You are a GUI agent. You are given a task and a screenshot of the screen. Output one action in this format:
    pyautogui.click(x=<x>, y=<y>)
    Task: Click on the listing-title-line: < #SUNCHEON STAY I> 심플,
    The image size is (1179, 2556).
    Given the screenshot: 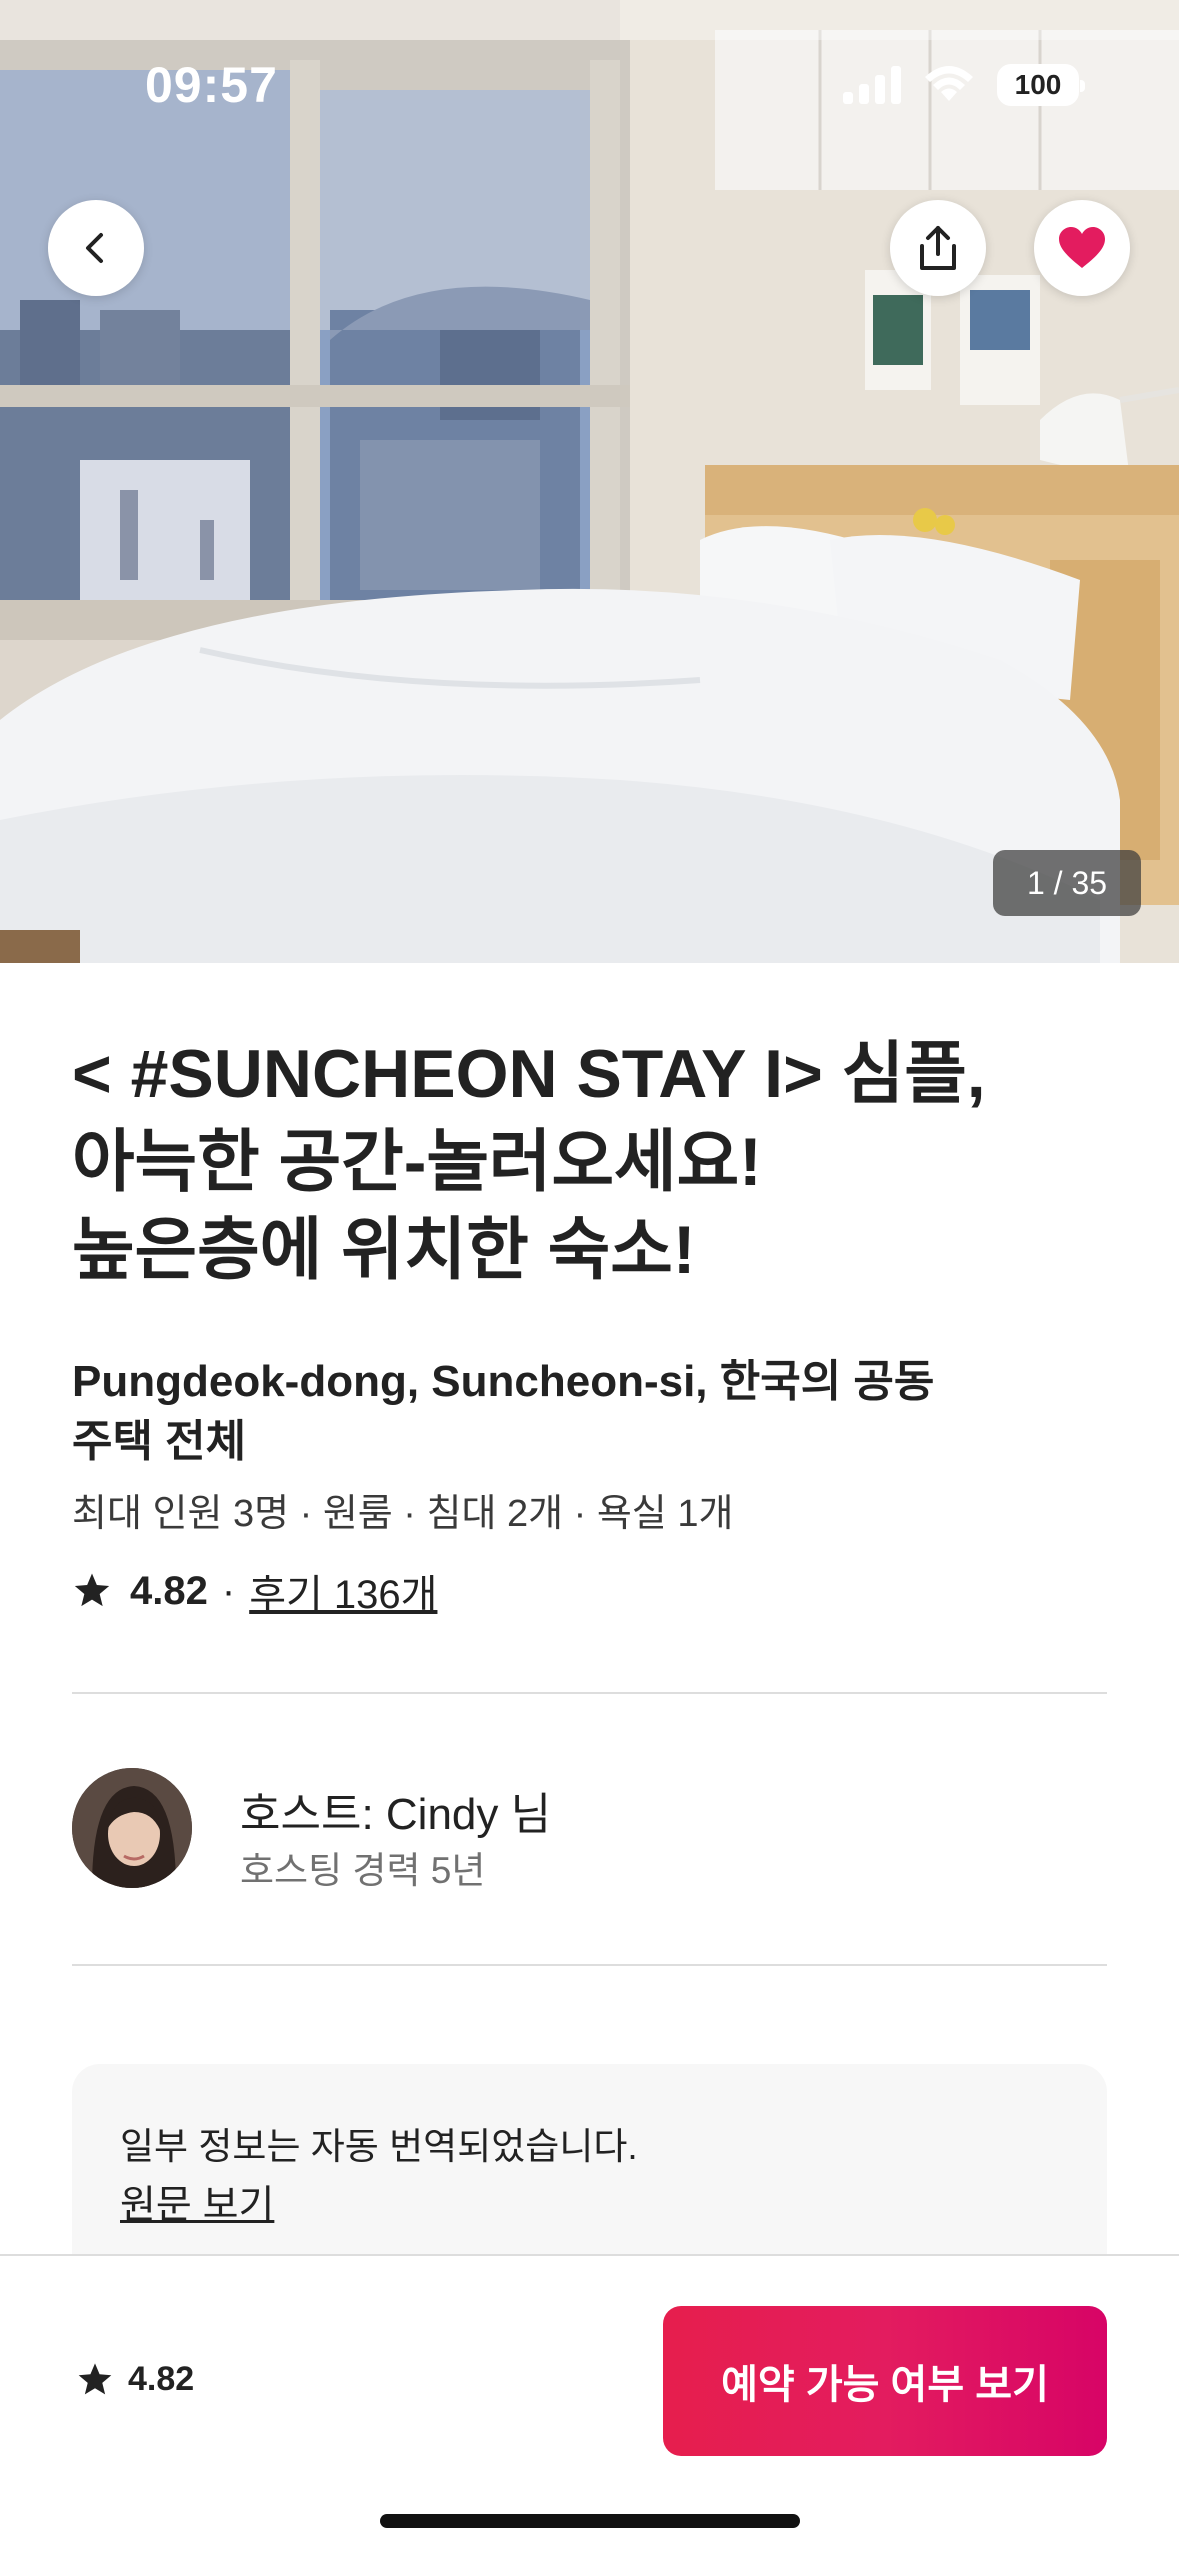 What is the action you would take?
    pyautogui.click(x=529, y=1074)
    